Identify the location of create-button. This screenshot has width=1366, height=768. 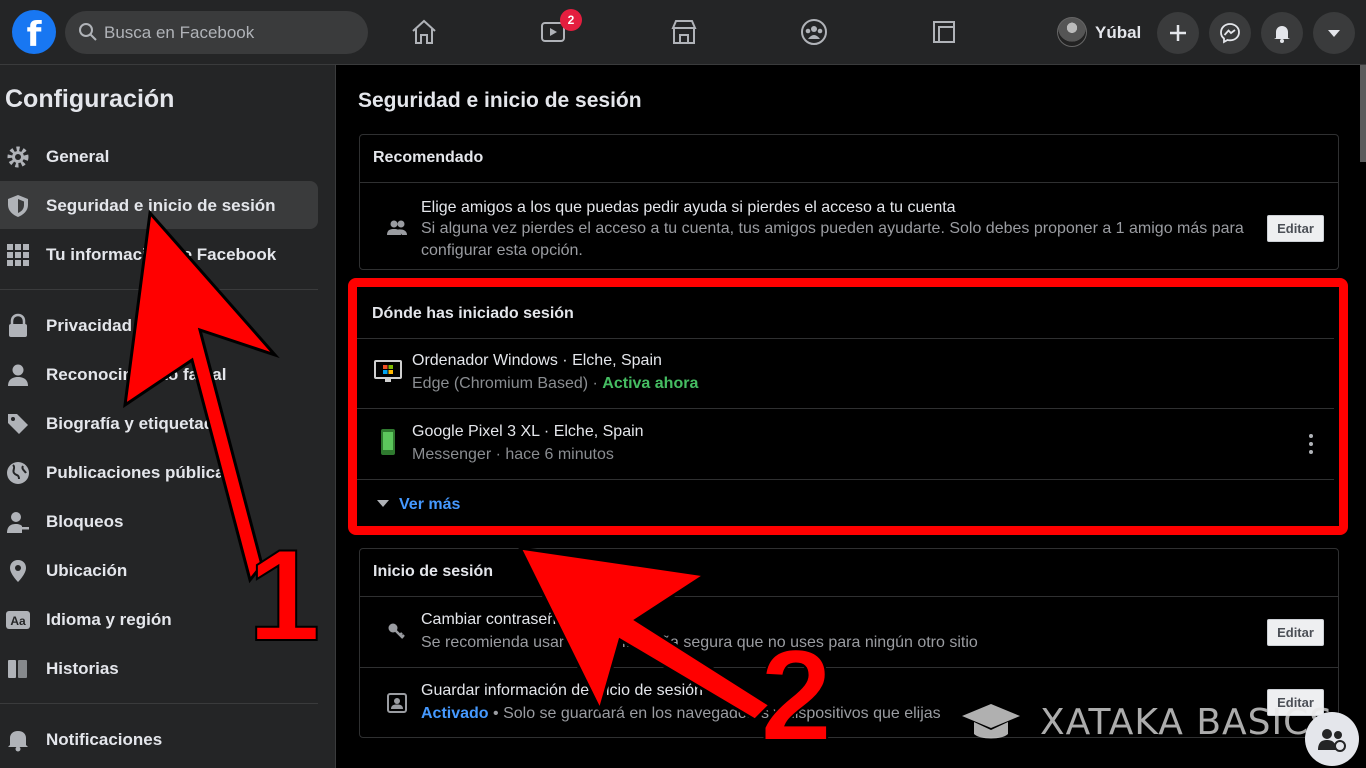
(1178, 33).